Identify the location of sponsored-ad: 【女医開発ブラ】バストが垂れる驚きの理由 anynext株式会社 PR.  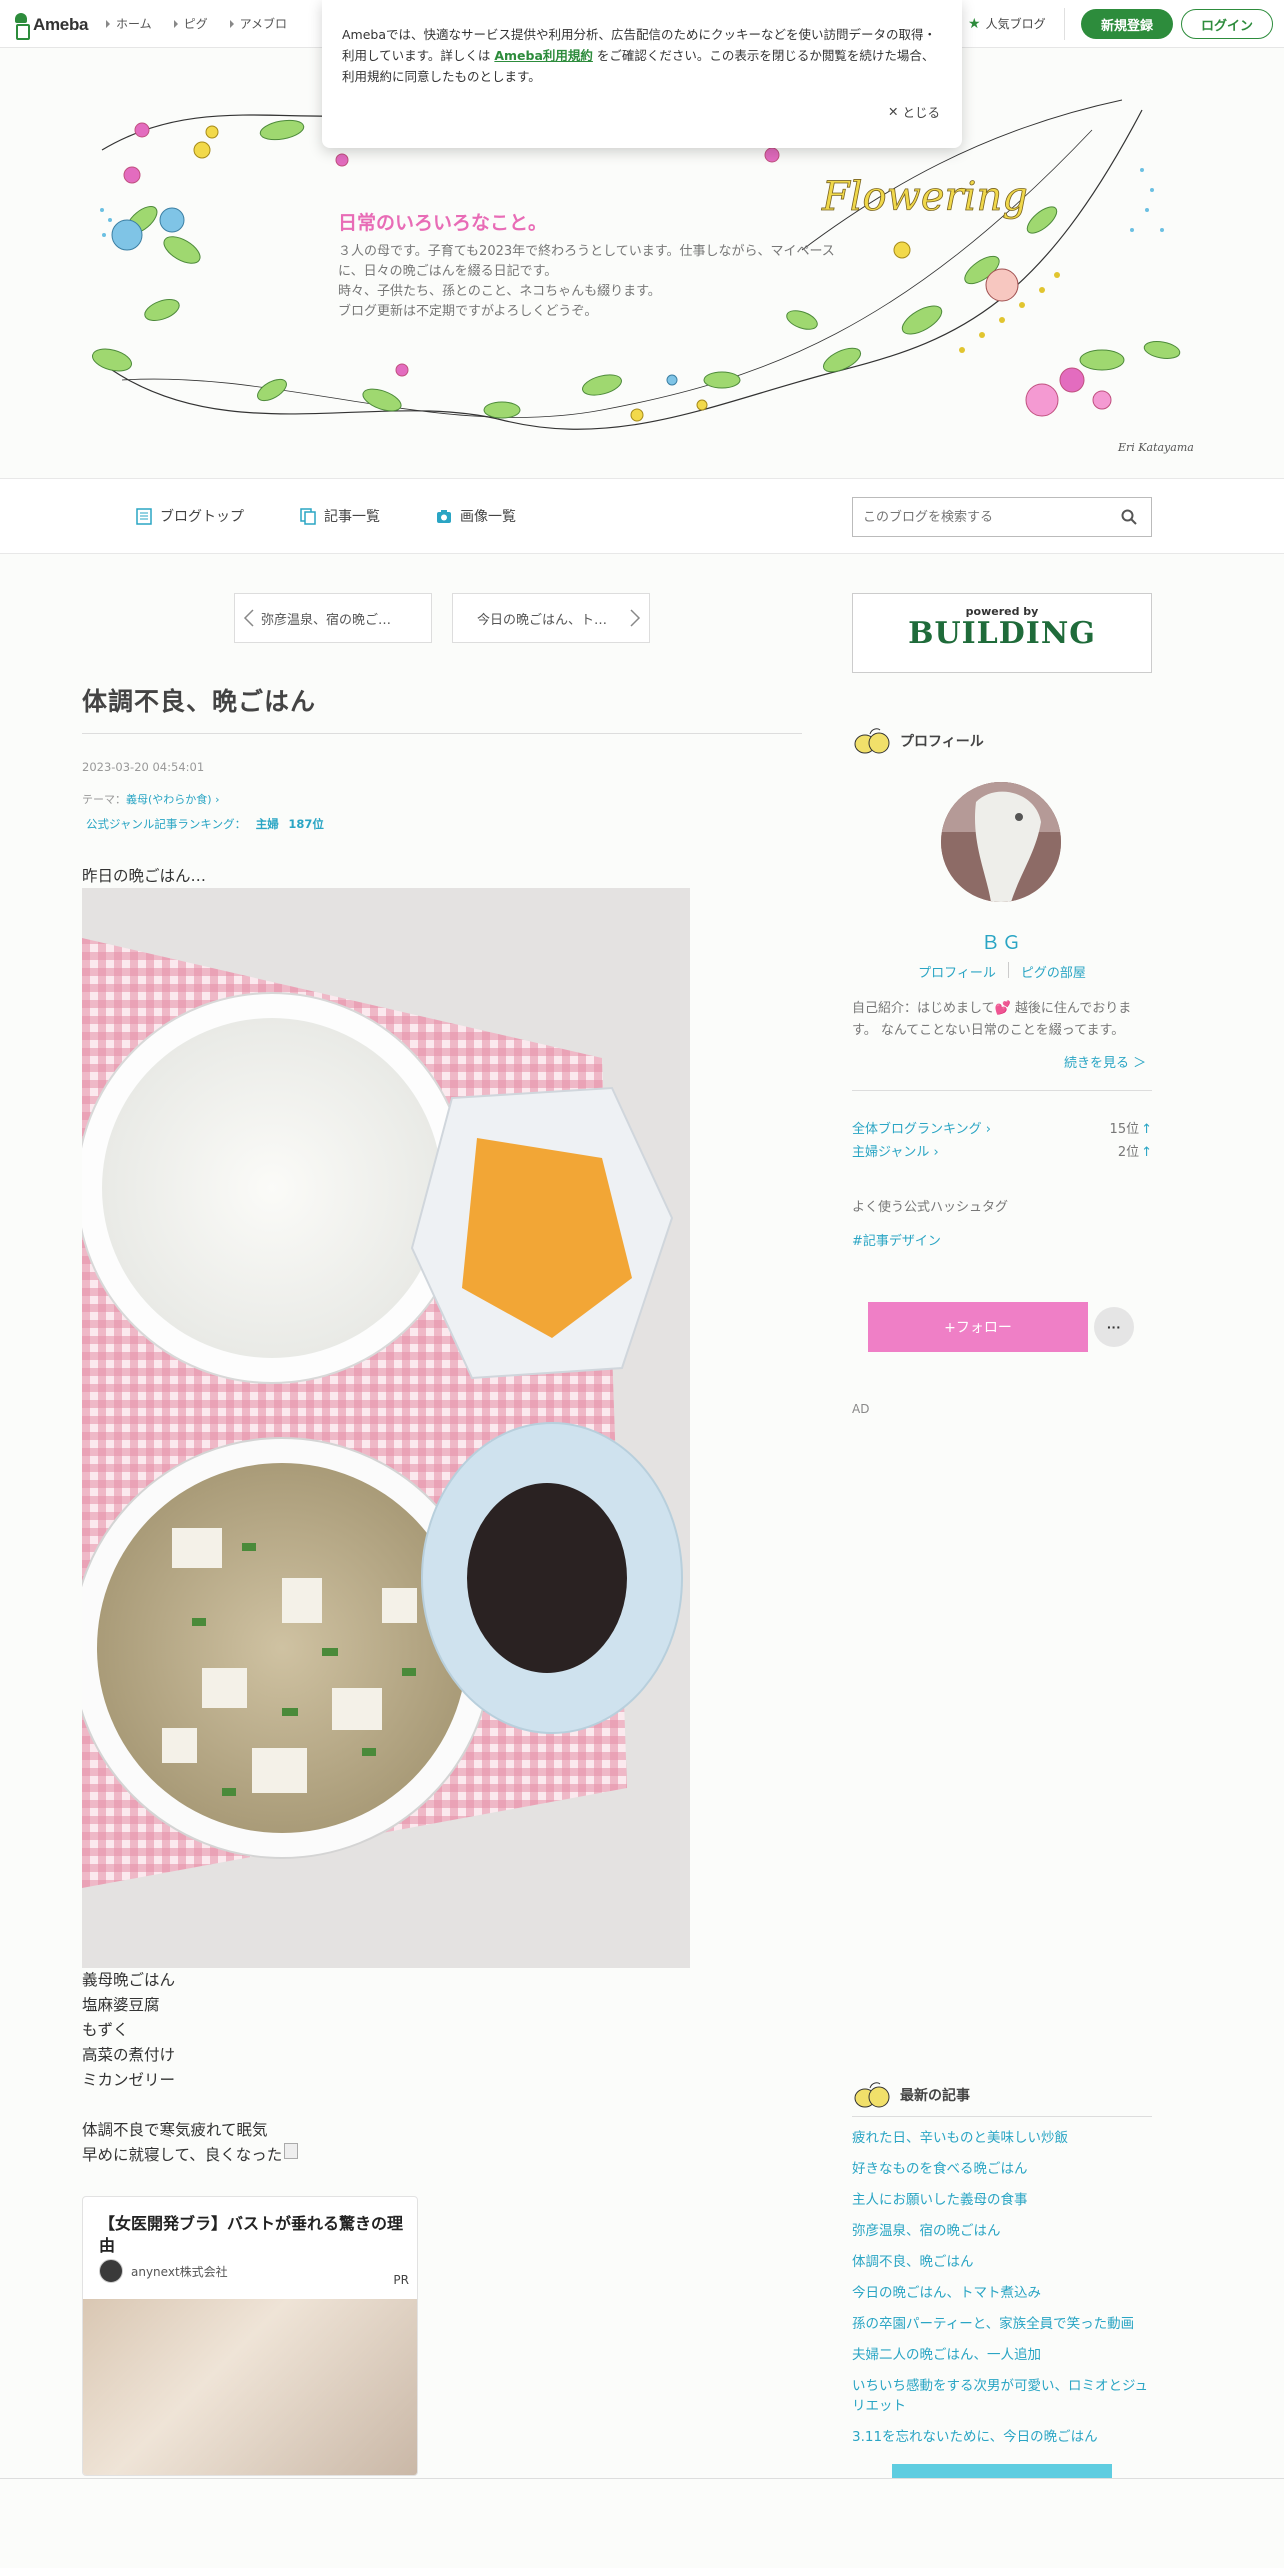
(250, 2336).